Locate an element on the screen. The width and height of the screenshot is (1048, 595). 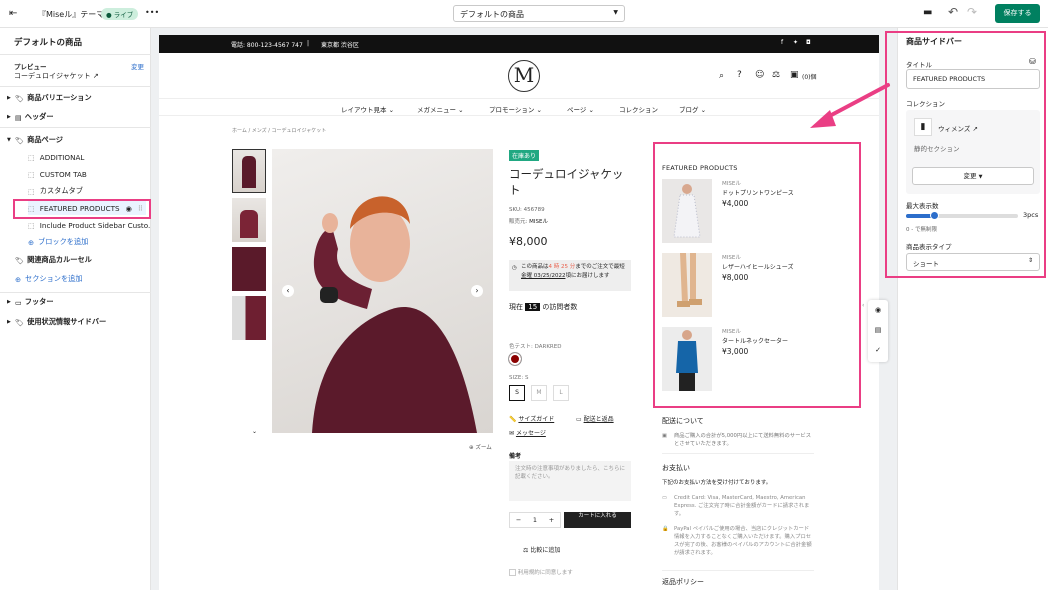
nav-item: コレクション is located at coordinates (649, 109).